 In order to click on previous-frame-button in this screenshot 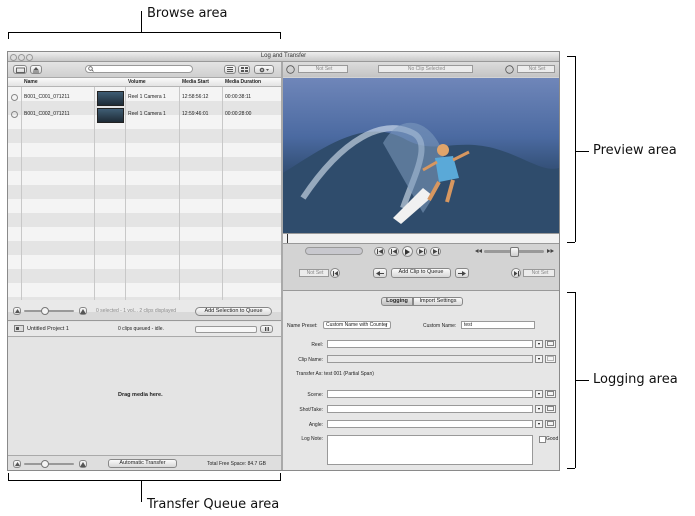, I will do `click(393, 251)`.